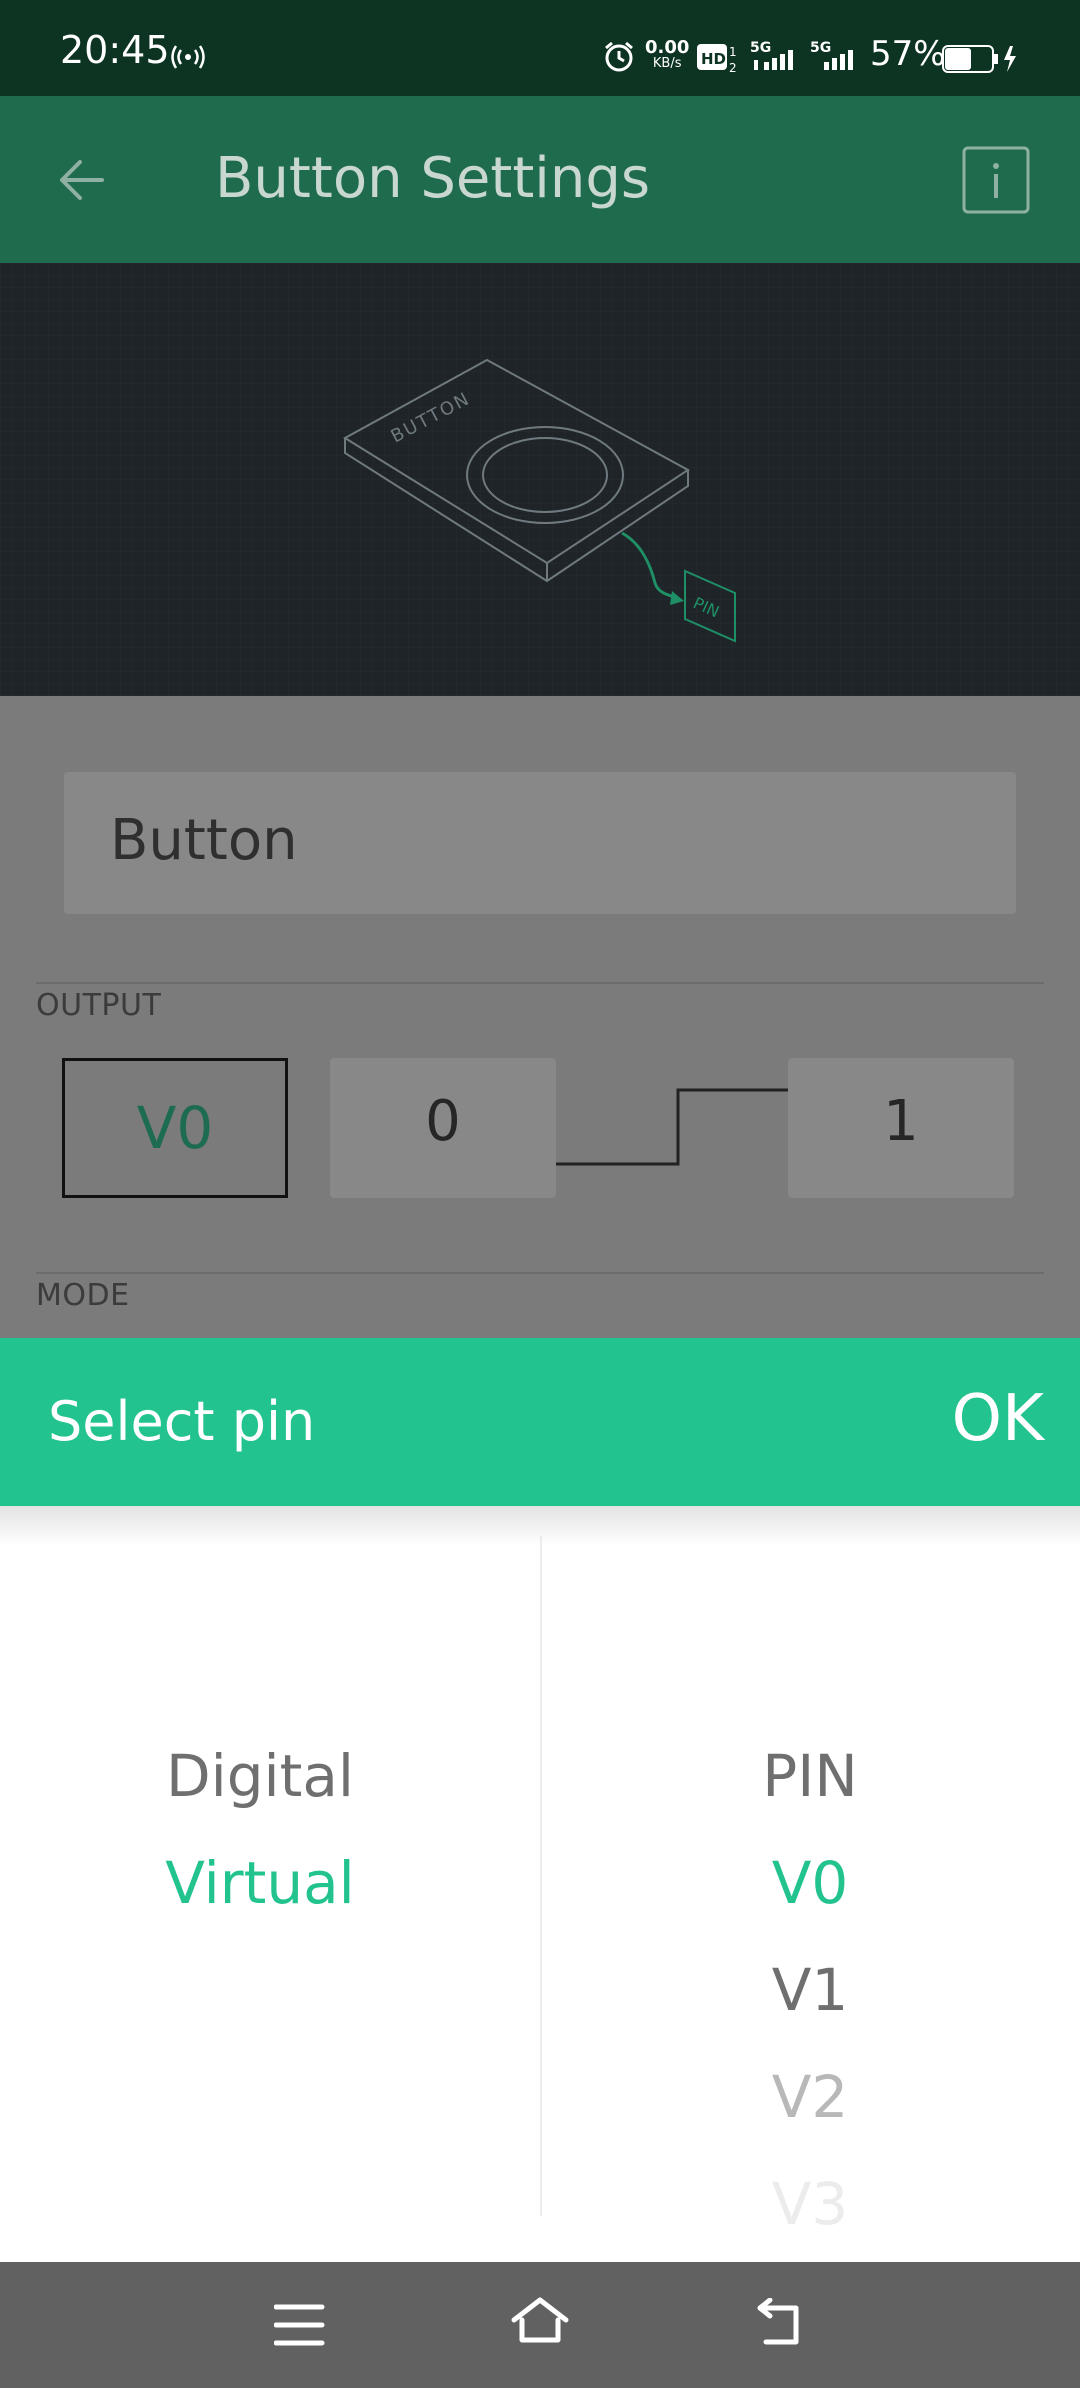 The image size is (1080, 2388). I want to click on low-value-input: 0, so click(443, 1128).